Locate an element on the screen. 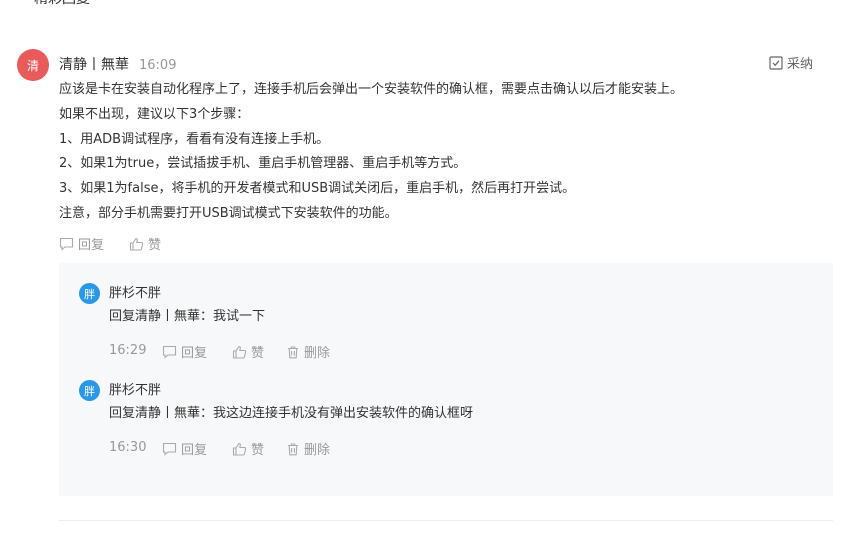  comment-line: 注意，部分手机需要打开USB调试模式下安装软件的功能。 is located at coordinates (228, 213).